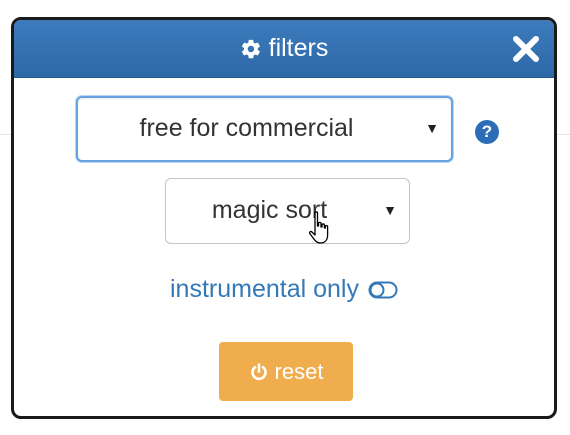  I want to click on license-select-value: free for commercial, so click(246, 127).